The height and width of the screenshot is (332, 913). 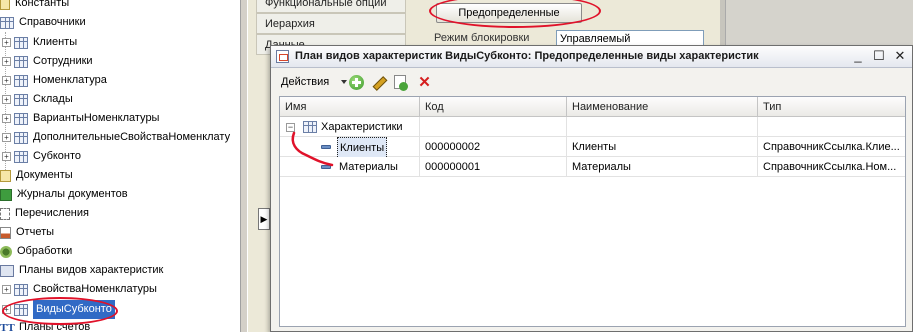 What do you see at coordinates (900, 57) in the screenshot?
I see `close-icon: ✕` at bounding box center [900, 57].